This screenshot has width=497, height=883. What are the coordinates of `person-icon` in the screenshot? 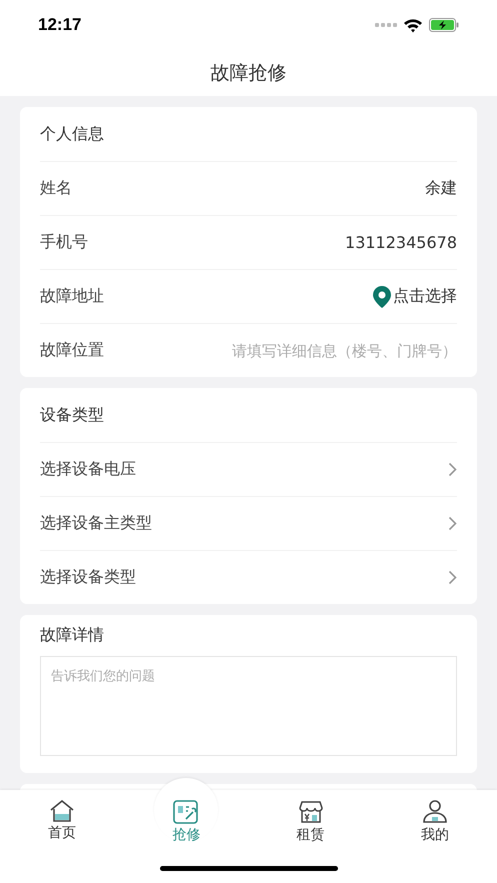 It's located at (435, 812).